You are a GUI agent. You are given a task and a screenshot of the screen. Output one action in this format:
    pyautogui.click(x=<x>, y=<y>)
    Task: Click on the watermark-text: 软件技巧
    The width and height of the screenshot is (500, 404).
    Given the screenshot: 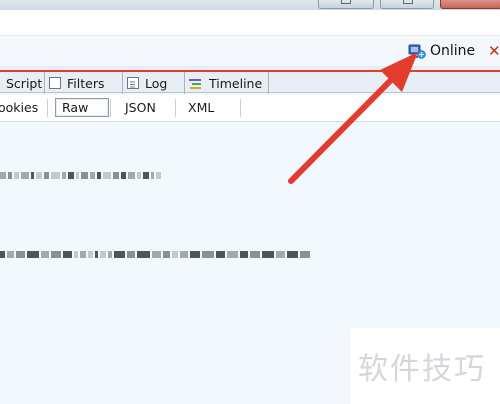 What is the action you would take?
    pyautogui.click(x=422, y=369)
    